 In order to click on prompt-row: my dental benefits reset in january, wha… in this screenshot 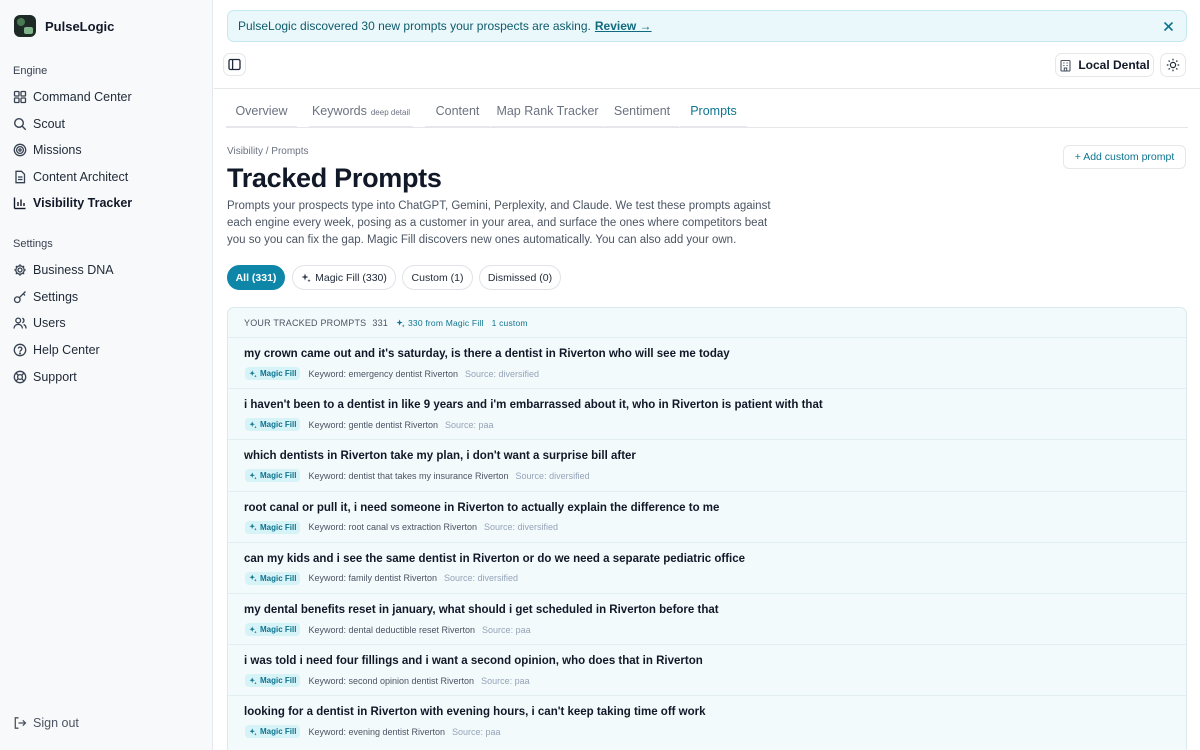, I will do `click(707, 618)`.